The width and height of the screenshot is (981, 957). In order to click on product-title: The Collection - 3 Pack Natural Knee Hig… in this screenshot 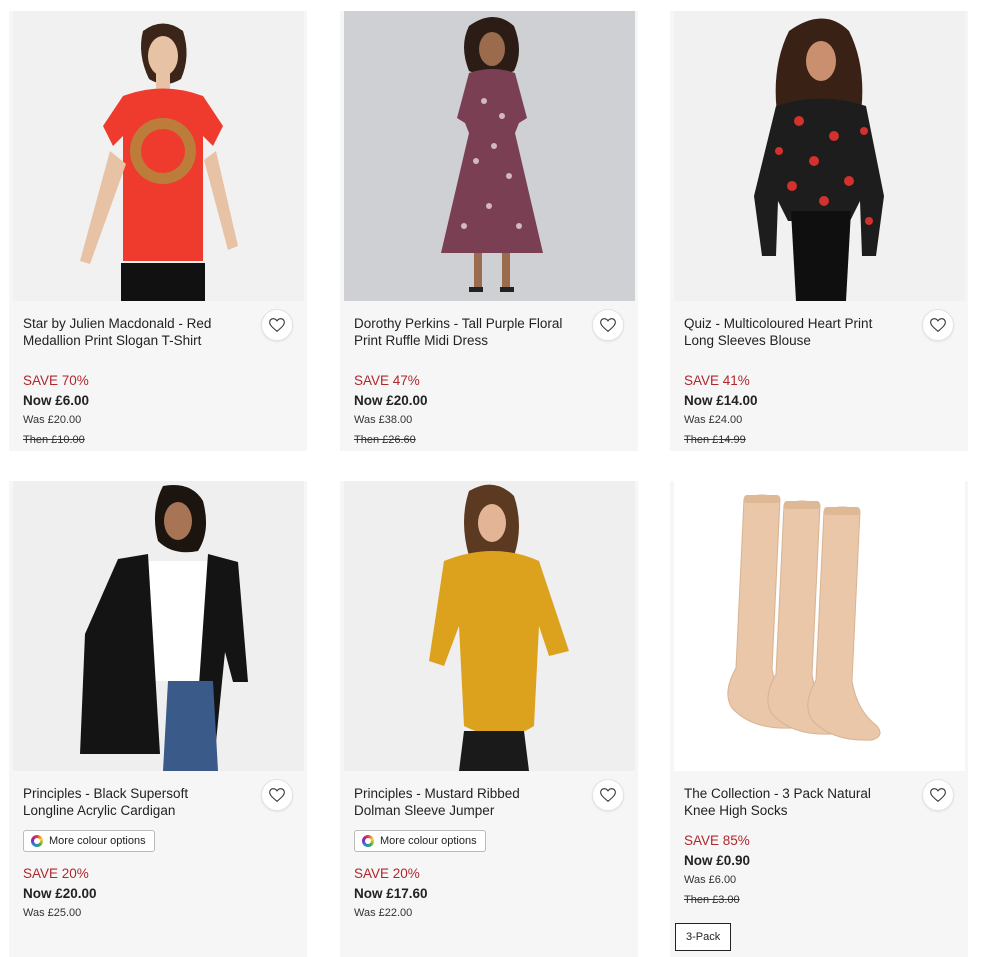, I will do `click(791, 802)`.